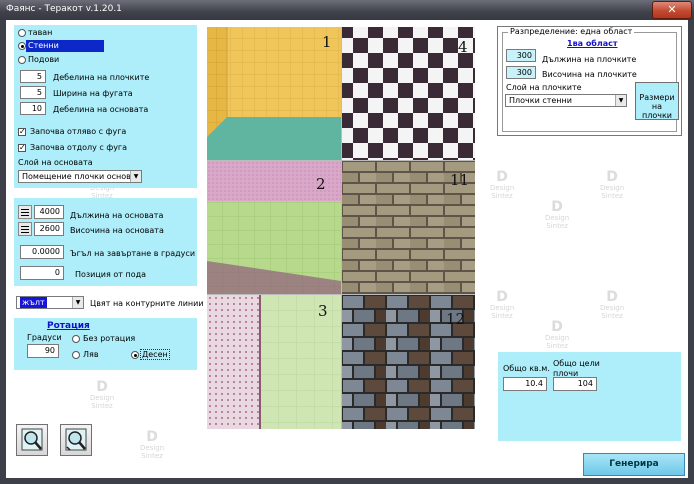 This screenshot has width=694, height=484. I want to click on window-title: Фаянс - Теракот v.1.20.1, so click(64, 9).